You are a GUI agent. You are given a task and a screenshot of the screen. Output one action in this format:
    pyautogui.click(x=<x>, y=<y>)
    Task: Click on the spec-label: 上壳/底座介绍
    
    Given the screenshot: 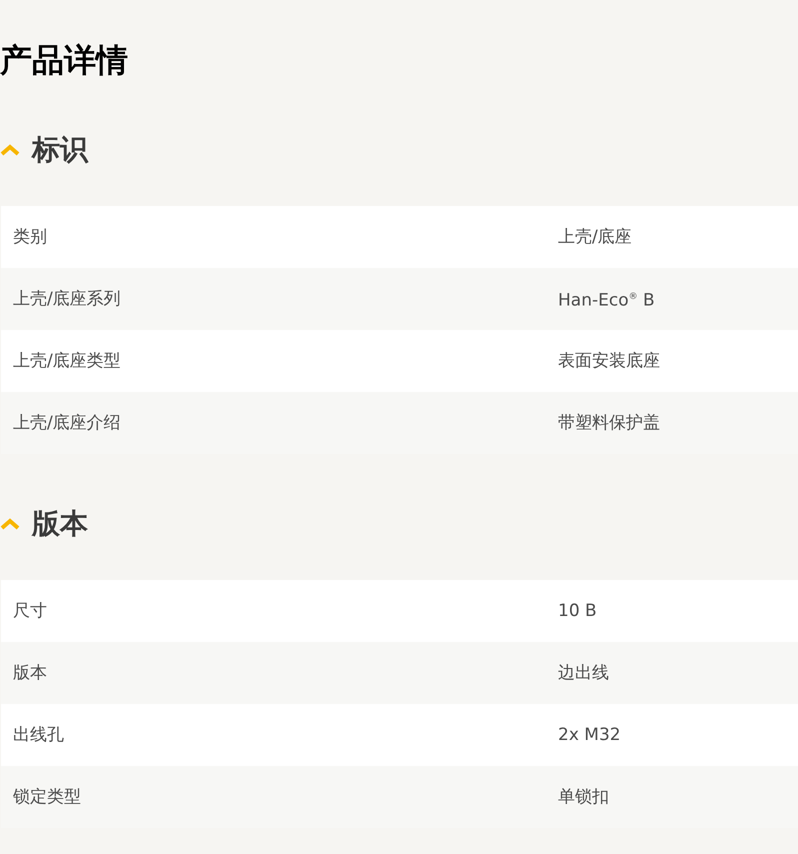 What is the action you would take?
    pyautogui.click(x=67, y=423)
    